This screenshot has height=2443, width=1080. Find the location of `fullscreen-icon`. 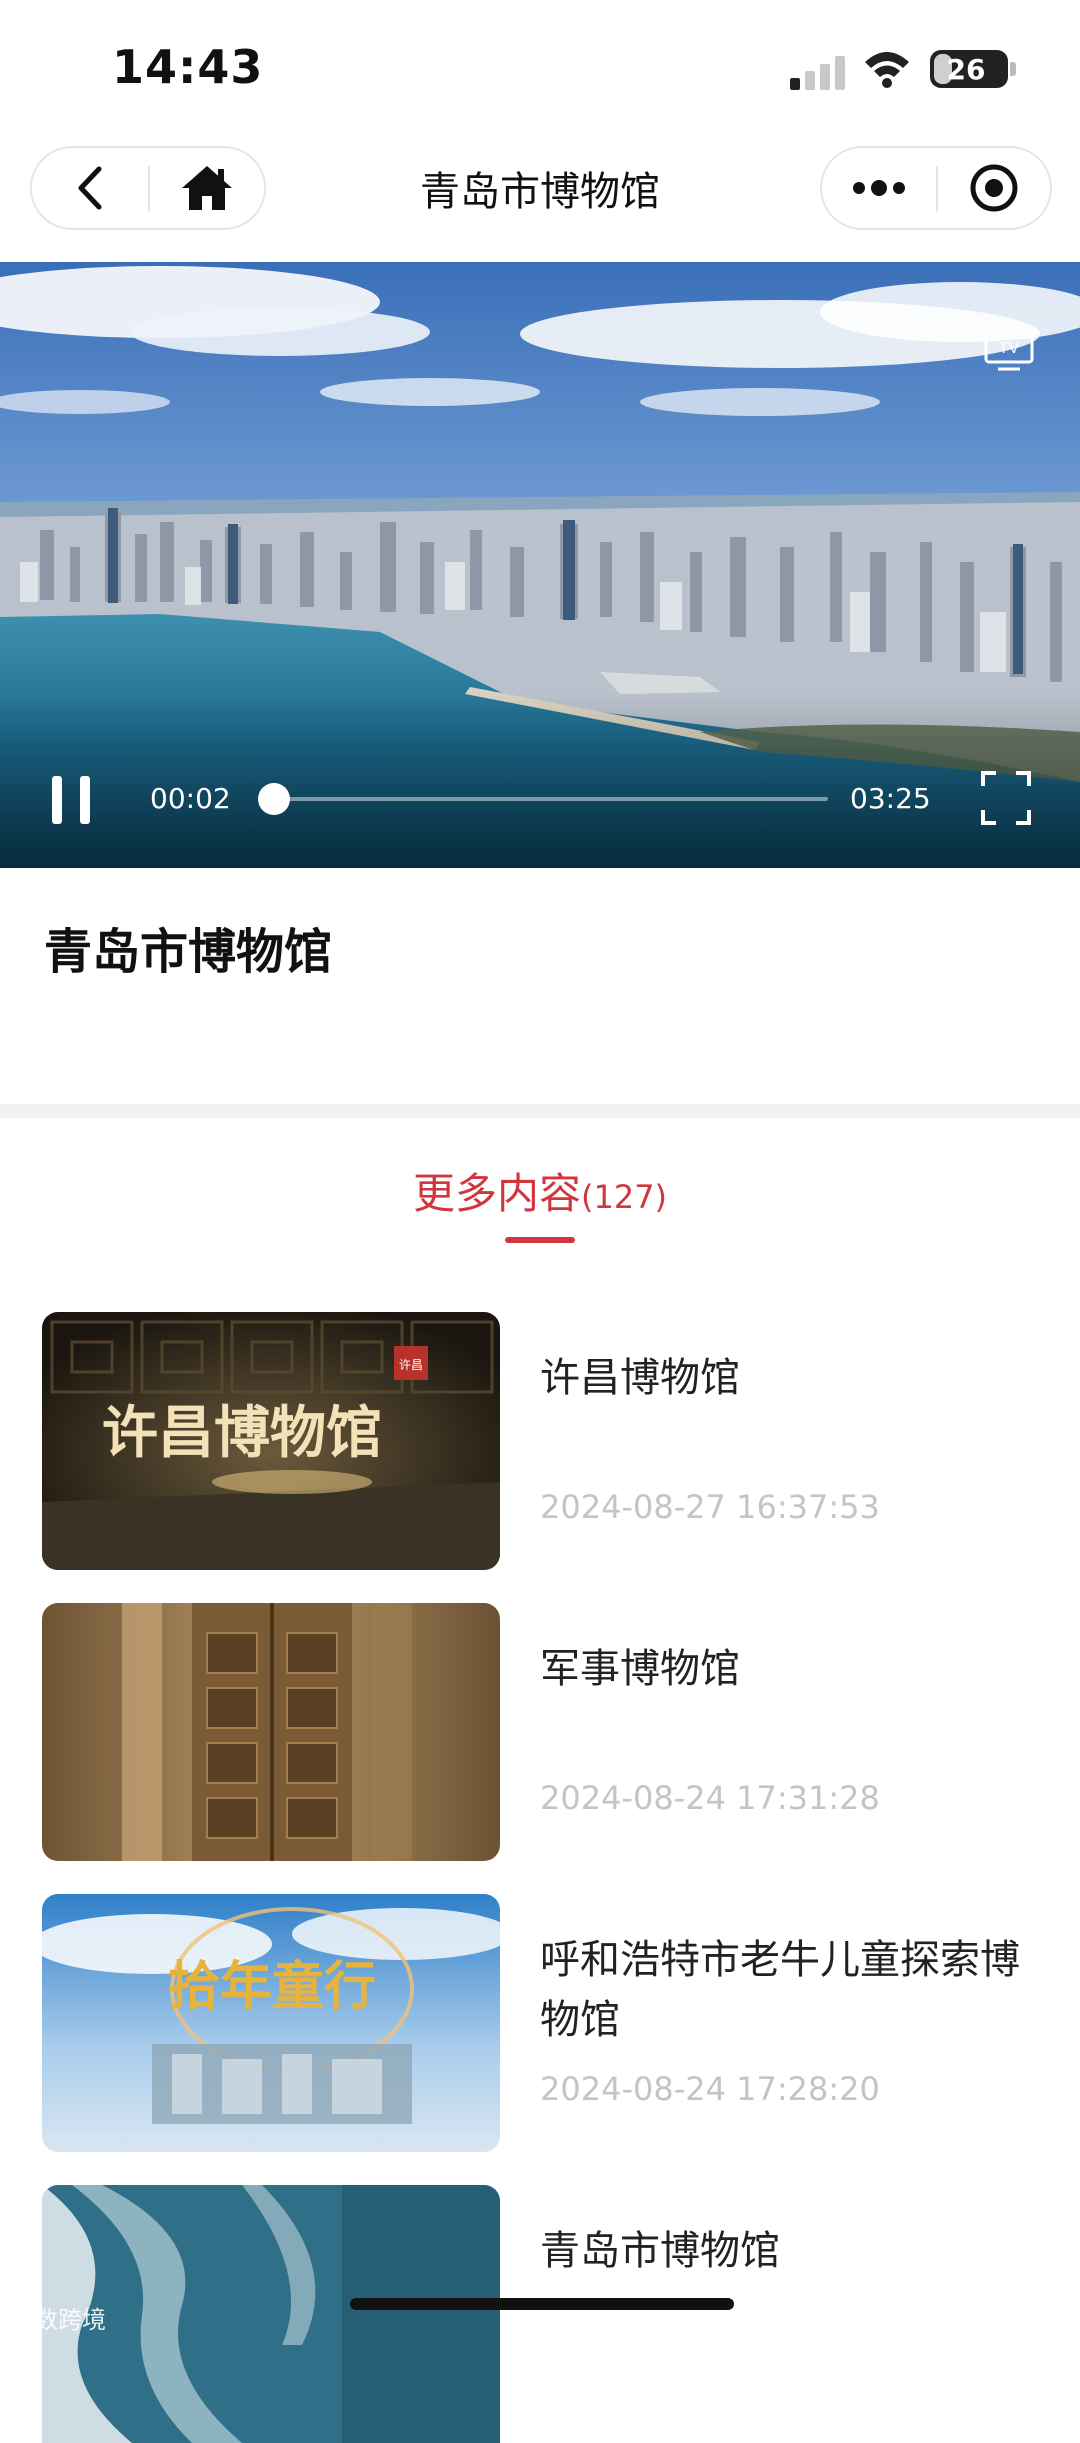

fullscreen-icon is located at coordinates (1006, 798).